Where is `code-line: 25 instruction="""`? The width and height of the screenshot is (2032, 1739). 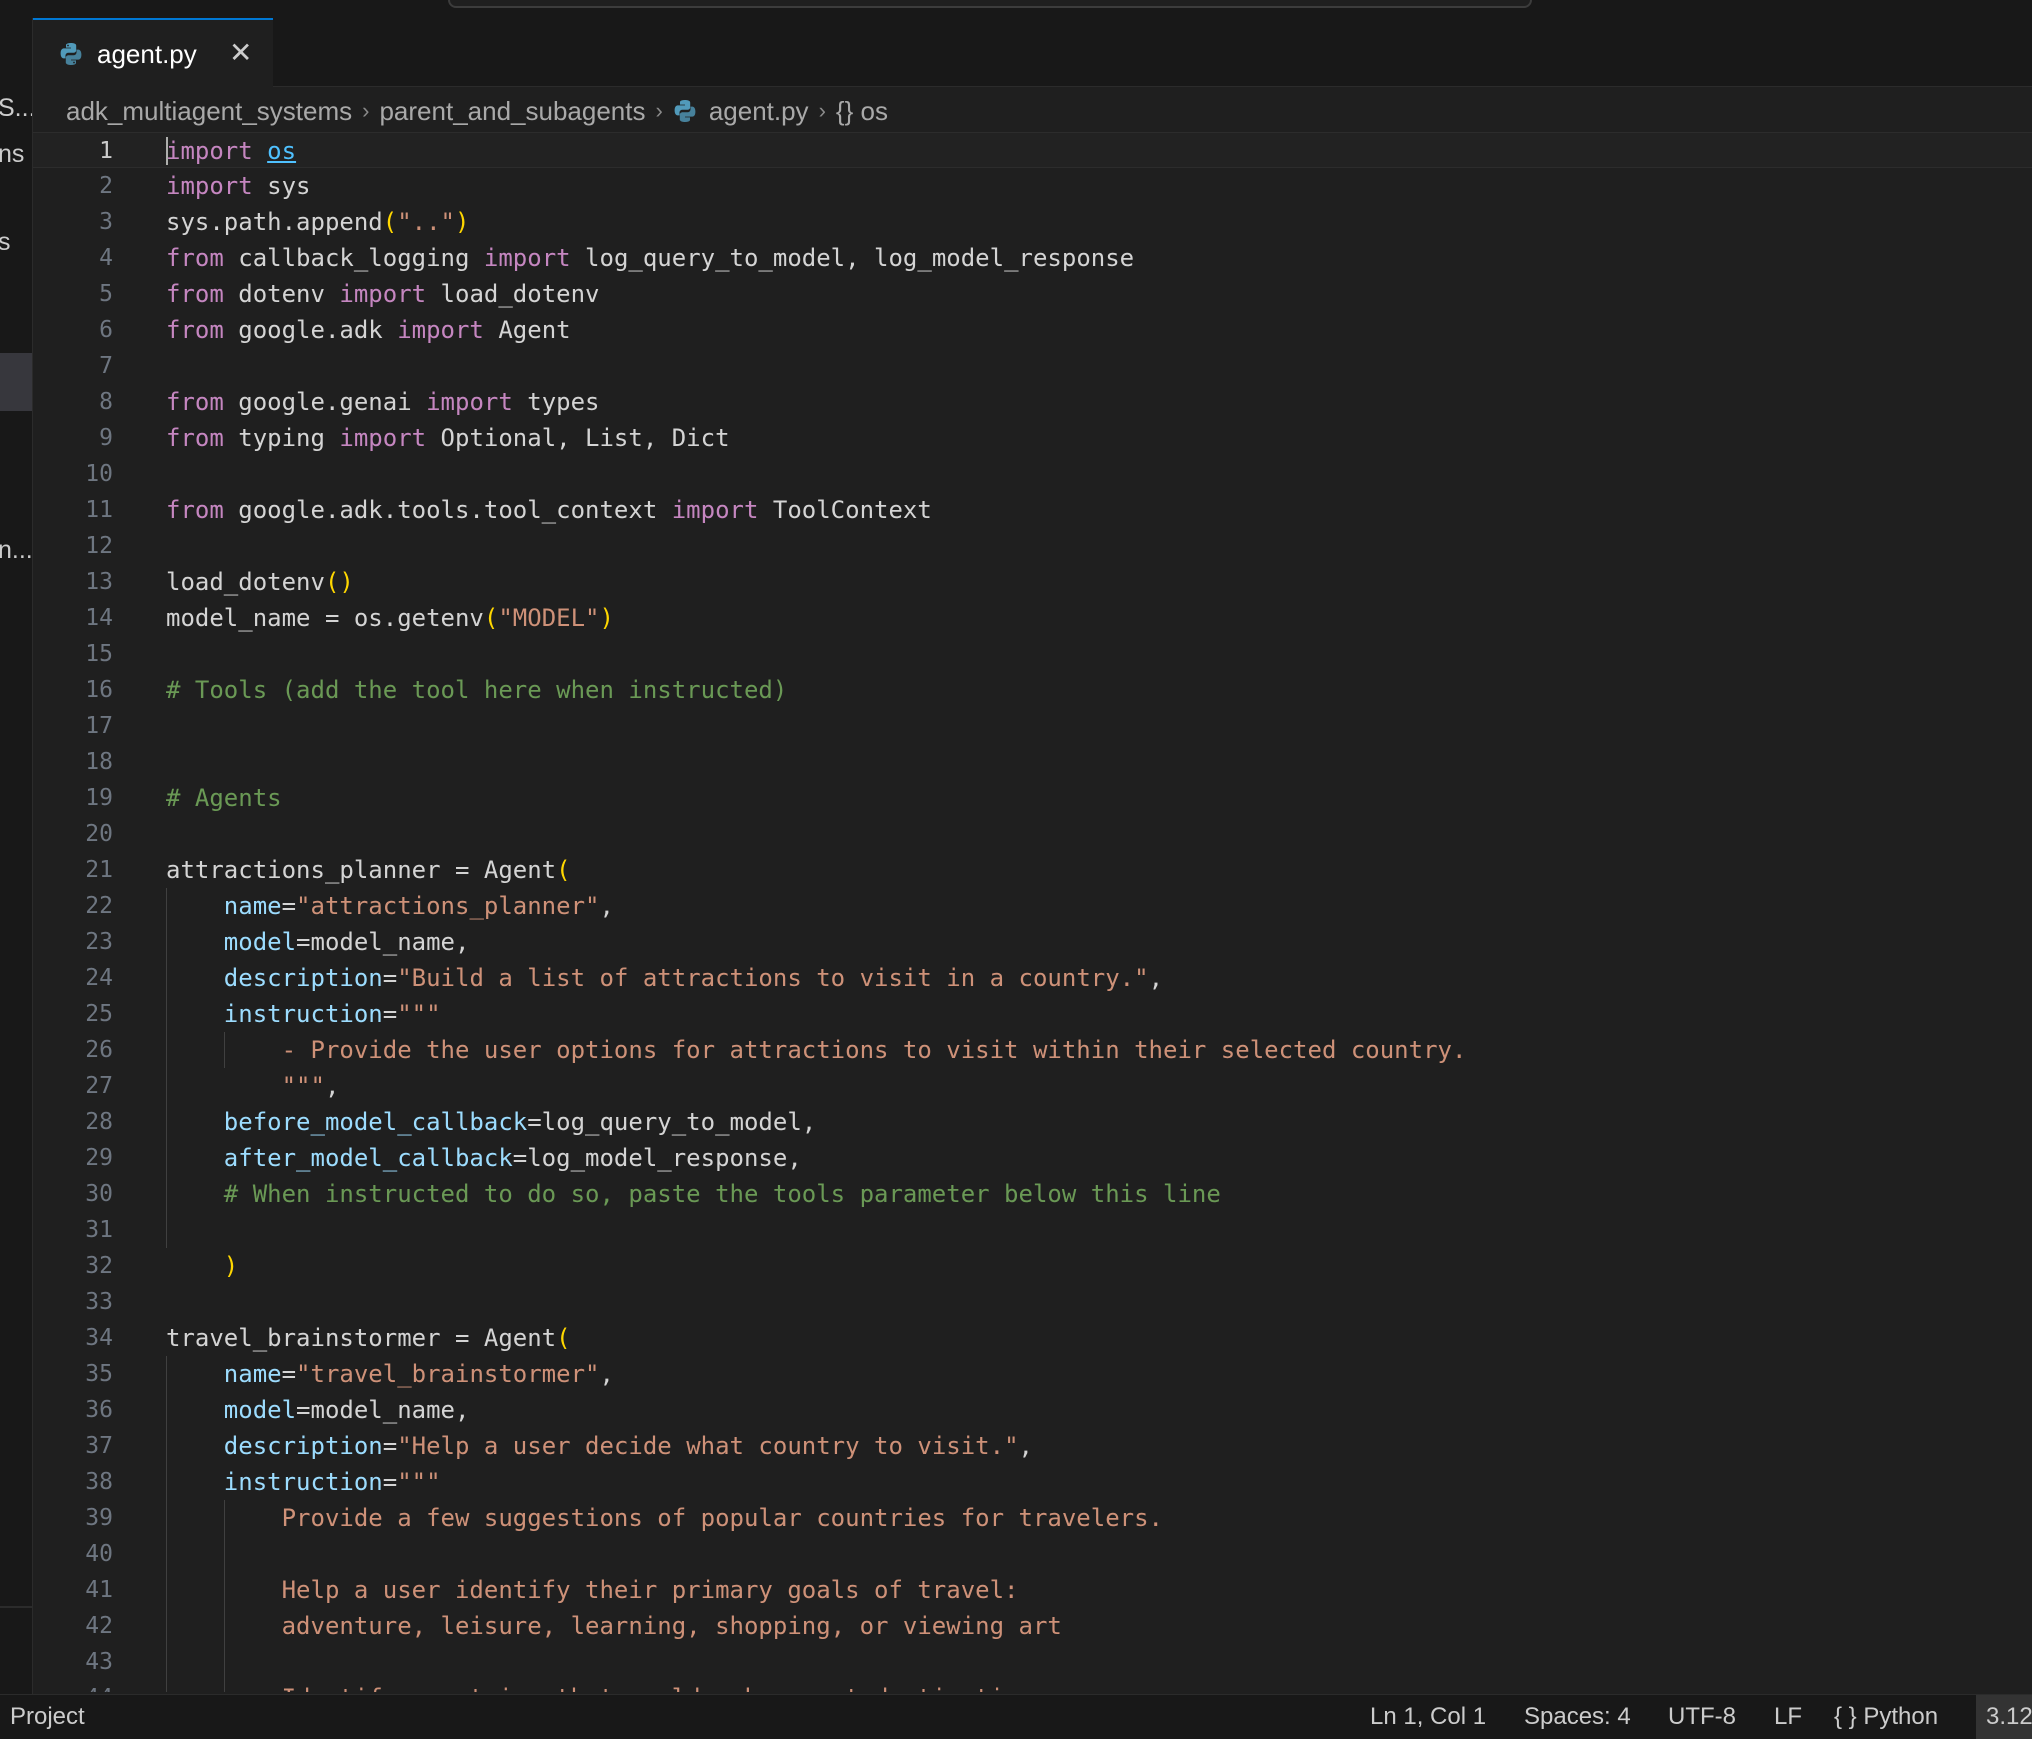
code-line: 25 instruction=""" is located at coordinates (1032, 1014).